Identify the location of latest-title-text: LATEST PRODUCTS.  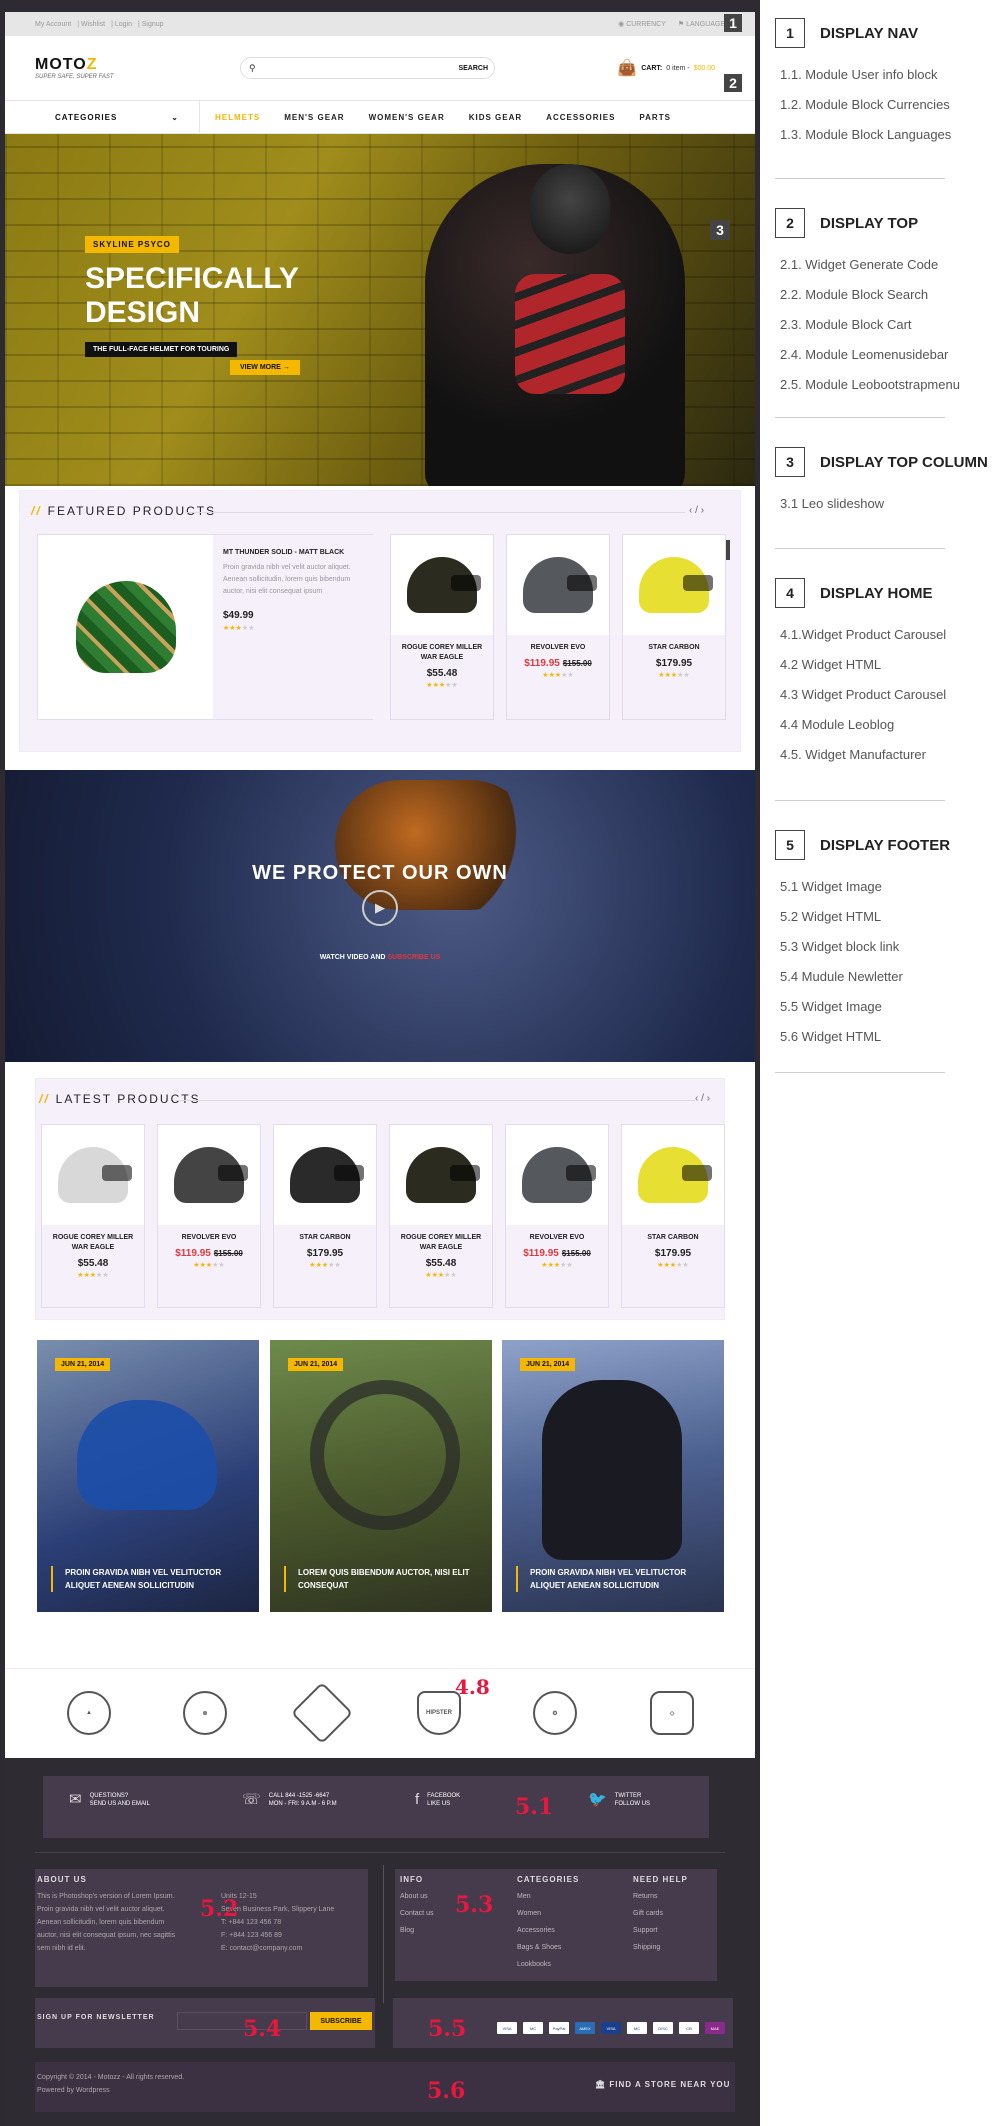
(128, 1099).